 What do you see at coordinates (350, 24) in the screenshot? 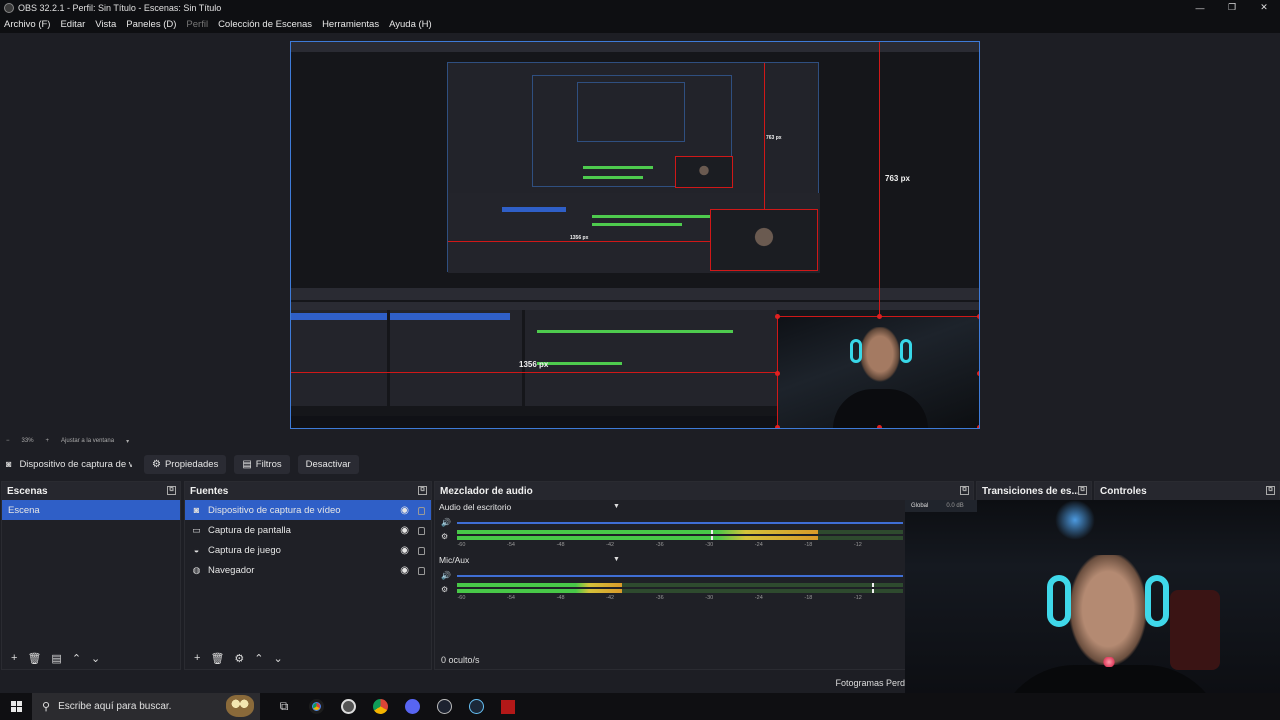
I see `menu-herramientas: Herramientas` at bounding box center [350, 24].